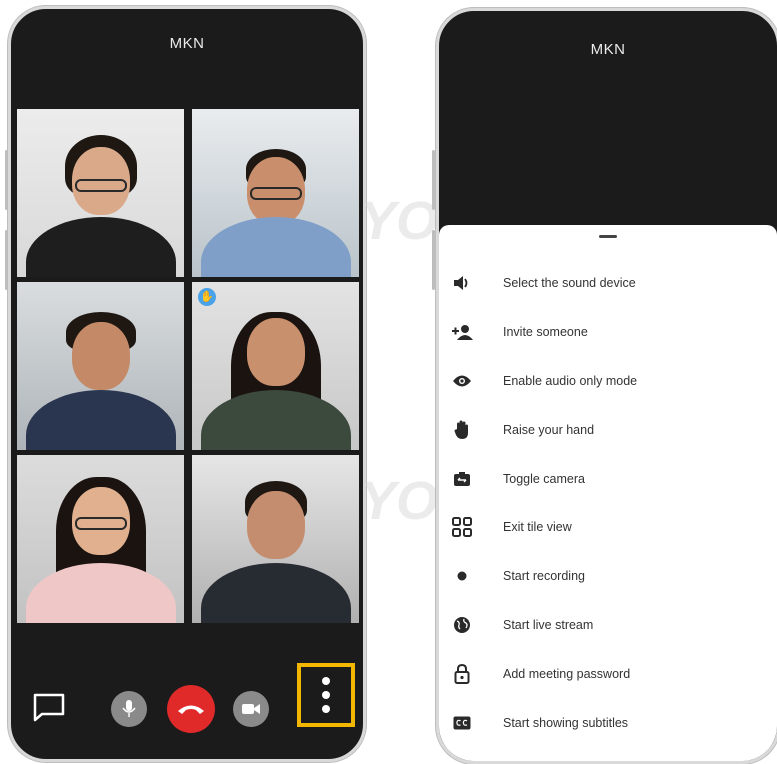 The height and width of the screenshot is (764, 777). What do you see at coordinates (537, 527) in the screenshot?
I see `menu-item-label: Exit tile view` at bounding box center [537, 527].